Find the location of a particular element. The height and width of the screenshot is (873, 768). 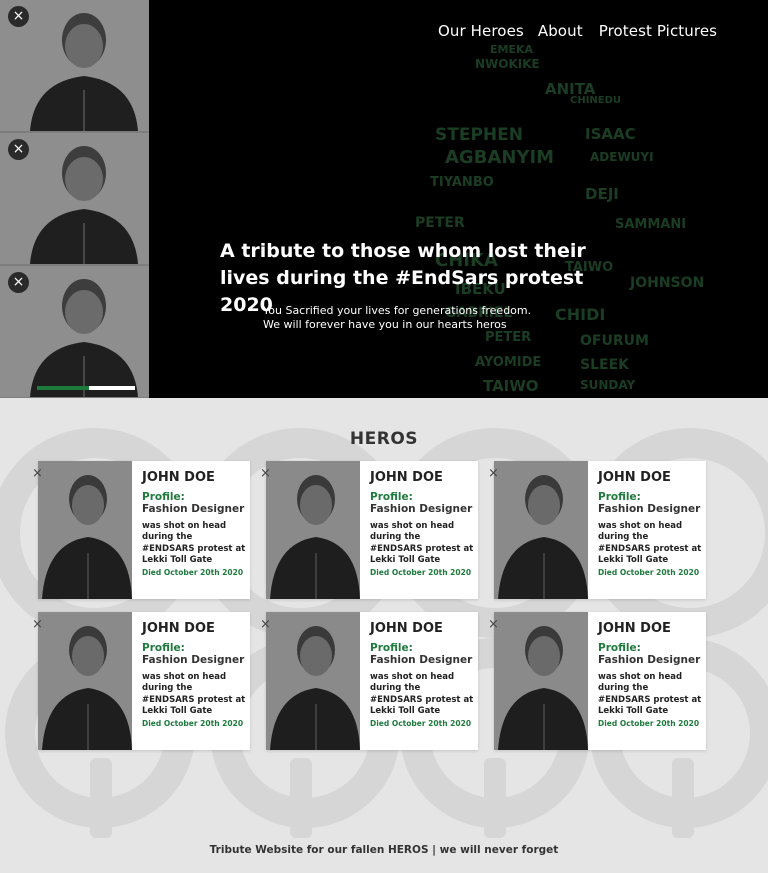

nav-our-heroes: Our Heroes is located at coordinates (481, 31).